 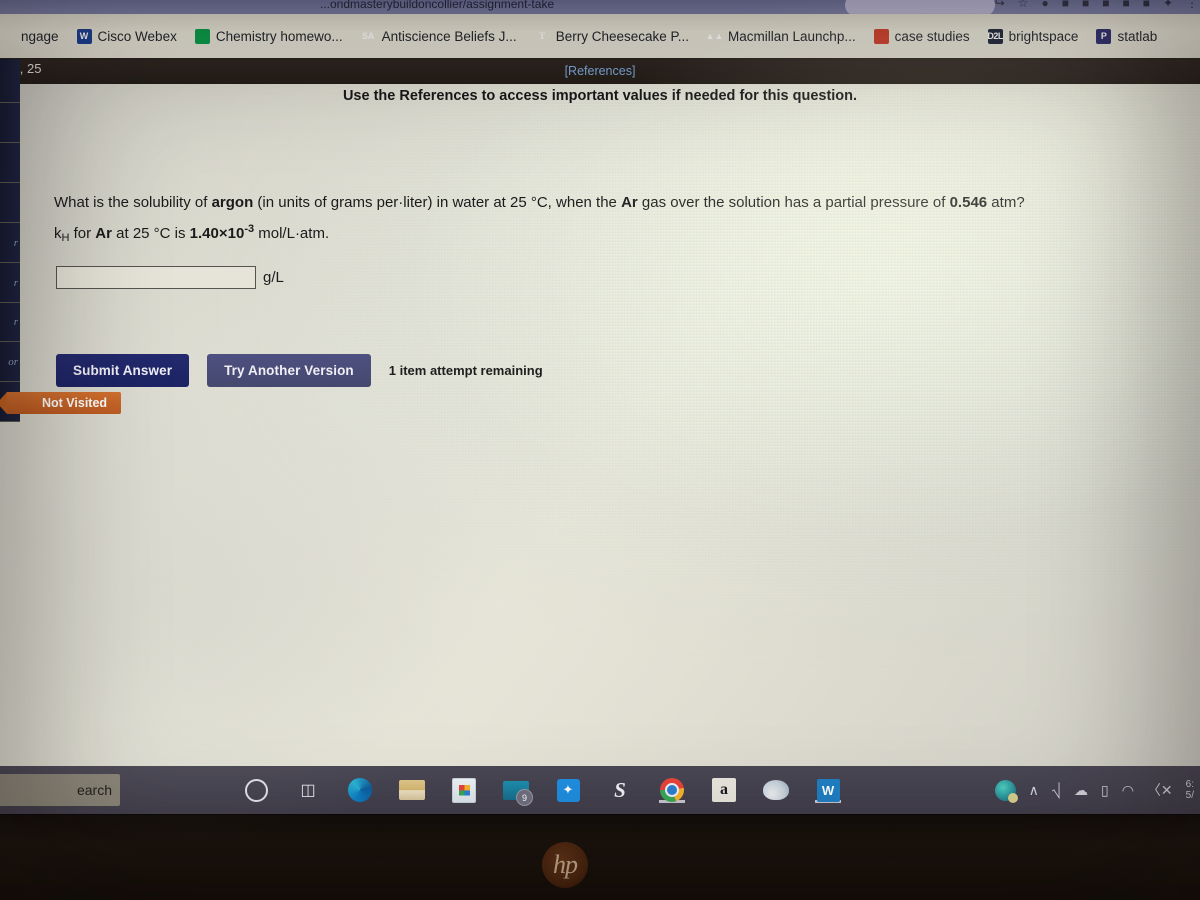 I want to click on scientific-american-favicon: SA, so click(x=368, y=36).